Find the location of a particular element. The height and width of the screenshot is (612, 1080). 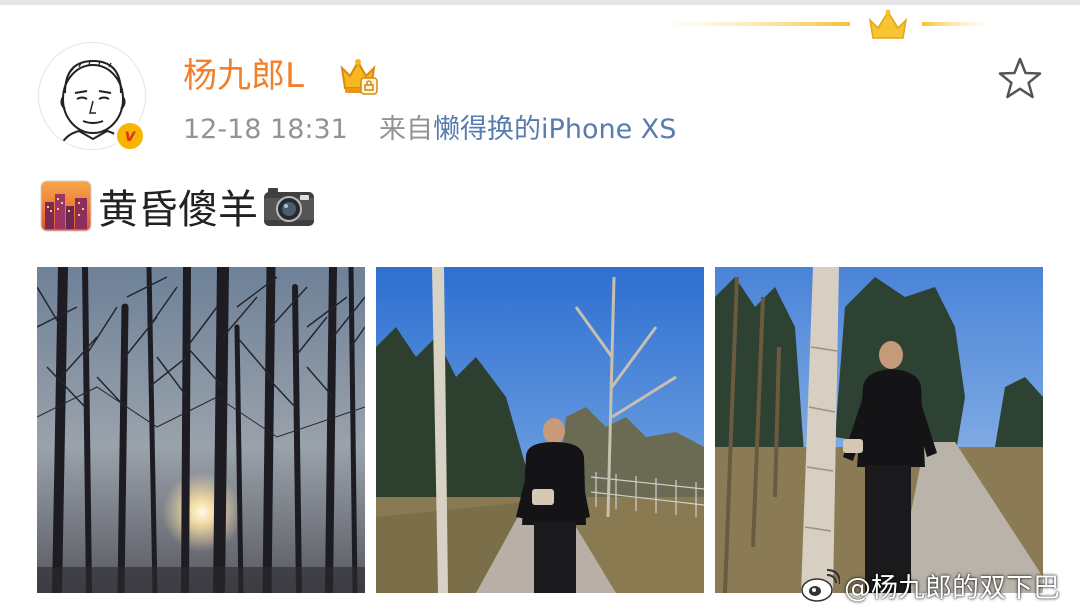

crown-decoration-icon is located at coordinates (825, 24).